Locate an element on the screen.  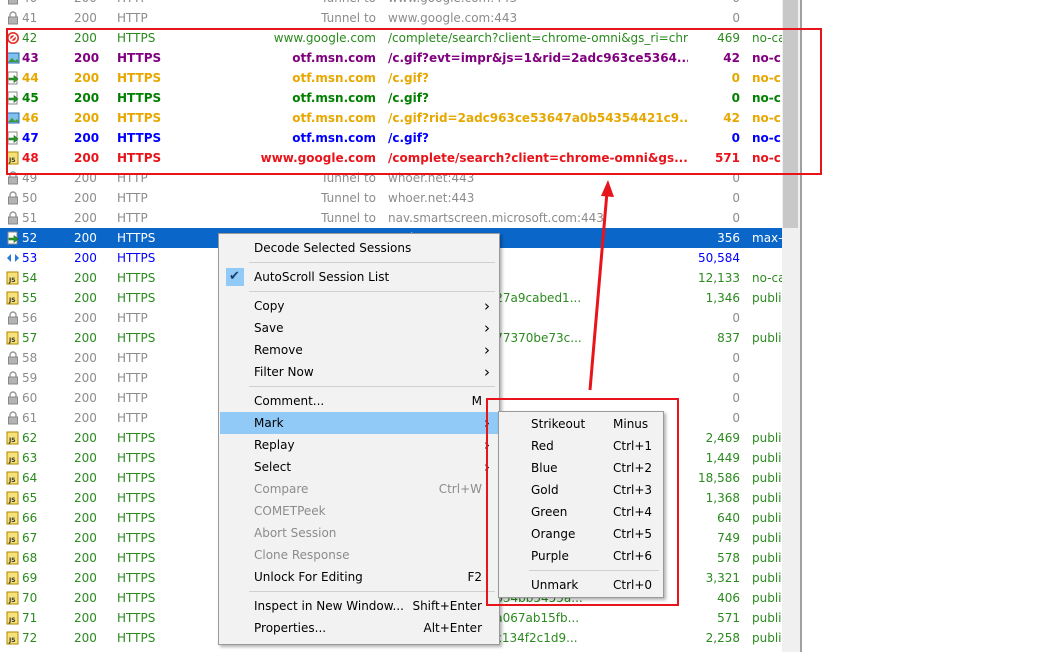
arrow-head is located at coordinates (607, 188).